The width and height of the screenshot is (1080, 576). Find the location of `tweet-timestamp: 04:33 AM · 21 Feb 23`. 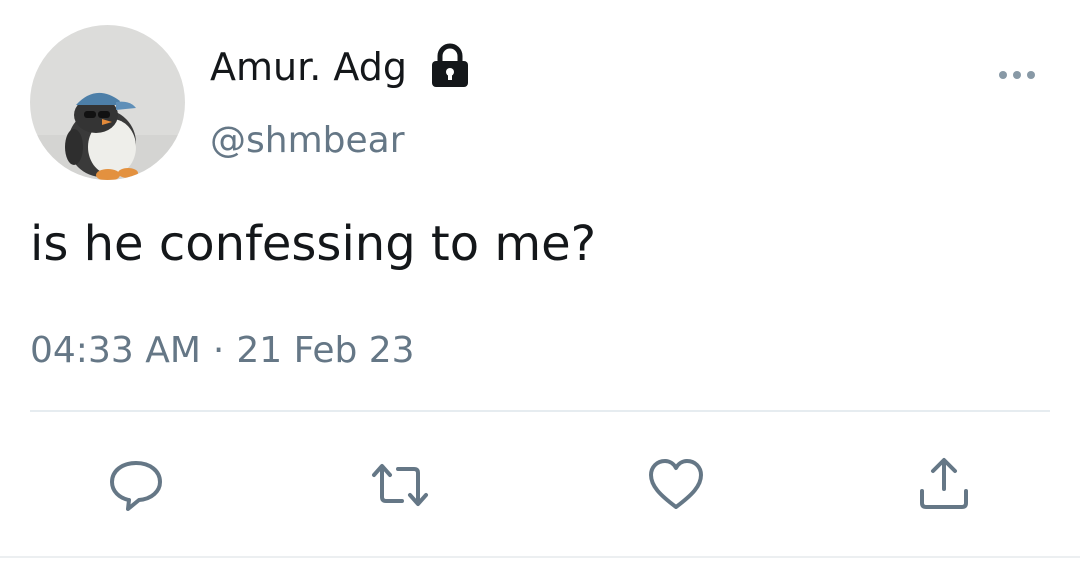

tweet-timestamp: 04:33 AM · 21 Feb 23 is located at coordinates (222, 351).